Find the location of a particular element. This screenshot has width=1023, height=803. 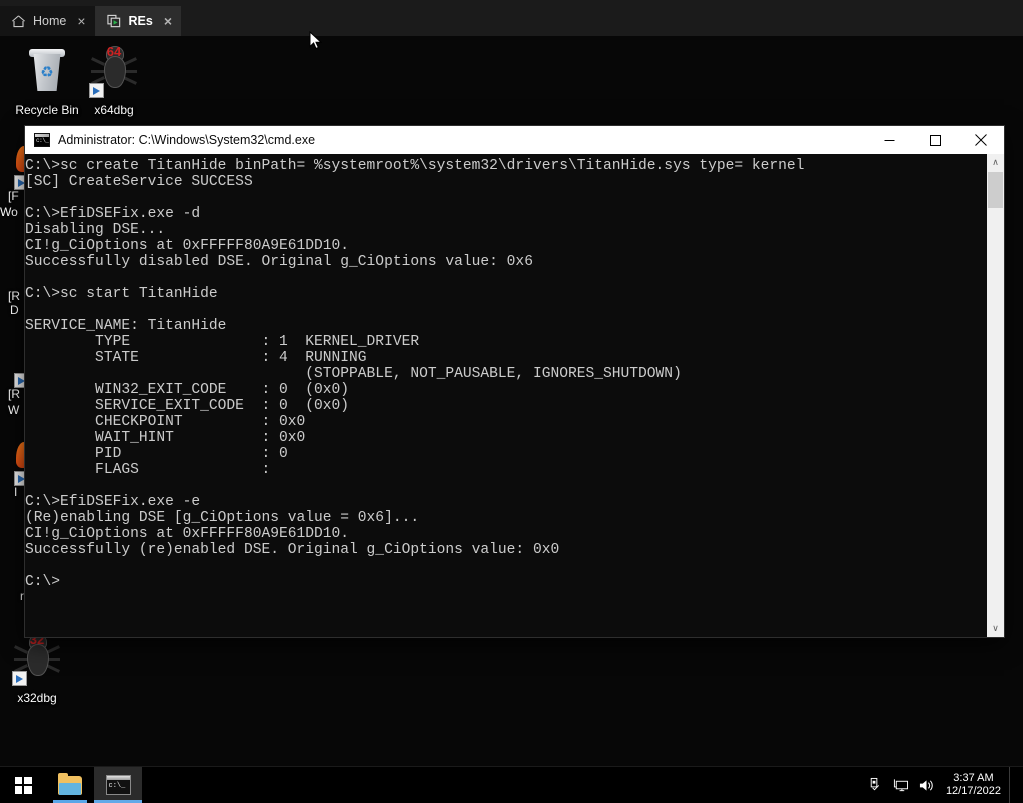

tab-home-label: Home is located at coordinates (50, 21).